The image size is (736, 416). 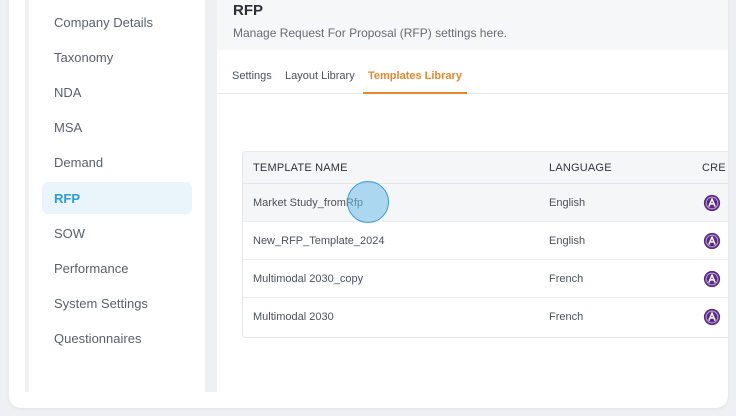 What do you see at coordinates (117, 338) in the screenshot?
I see `sidebar-item-questionnaires: Questionnaires` at bounding box center [117, 338].